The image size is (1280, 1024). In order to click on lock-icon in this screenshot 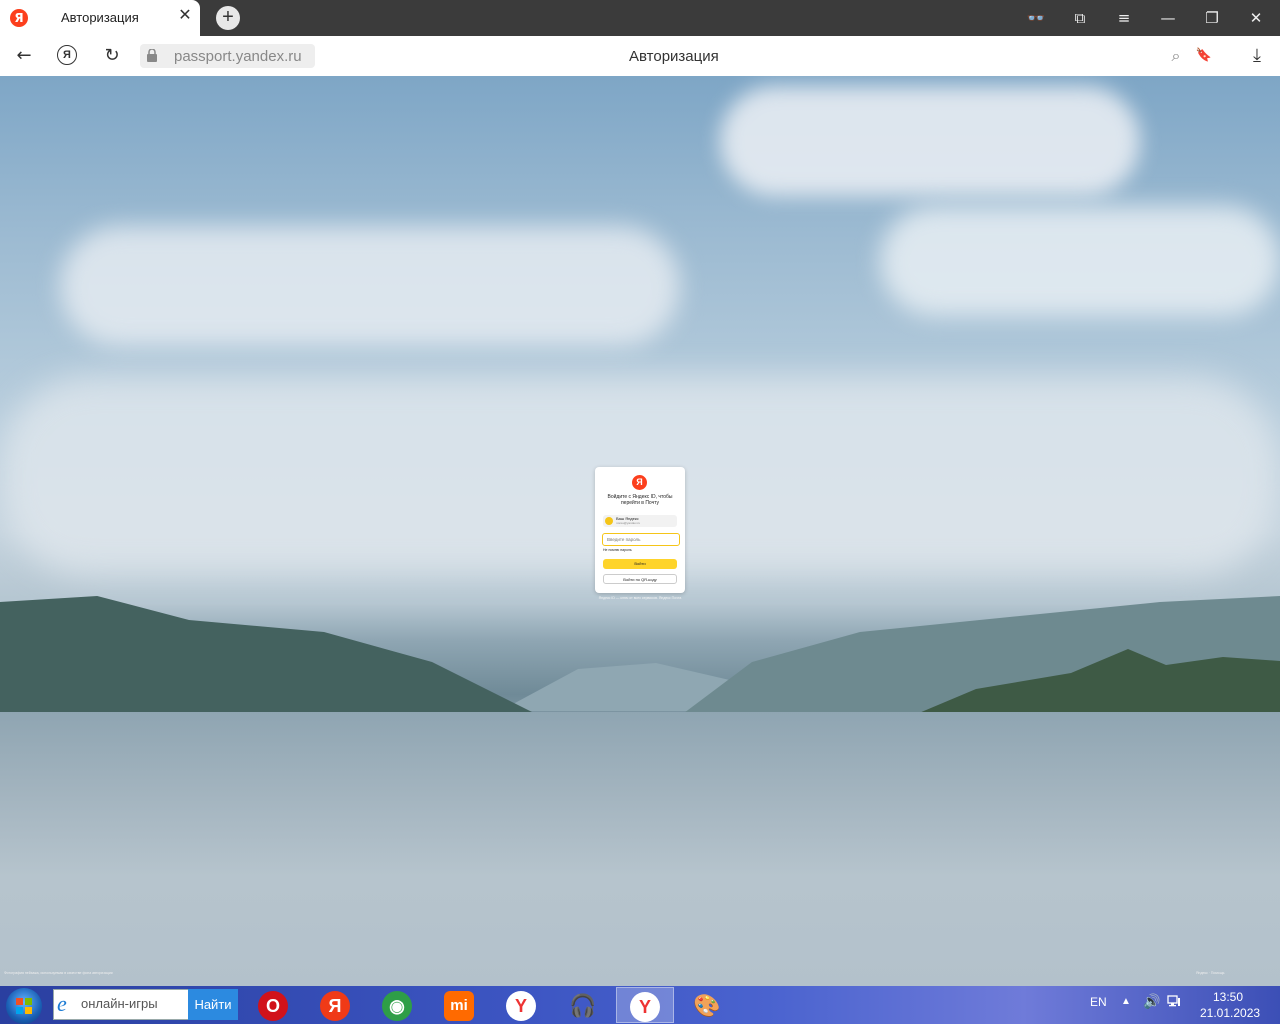, I will do `click(152, 55)`.